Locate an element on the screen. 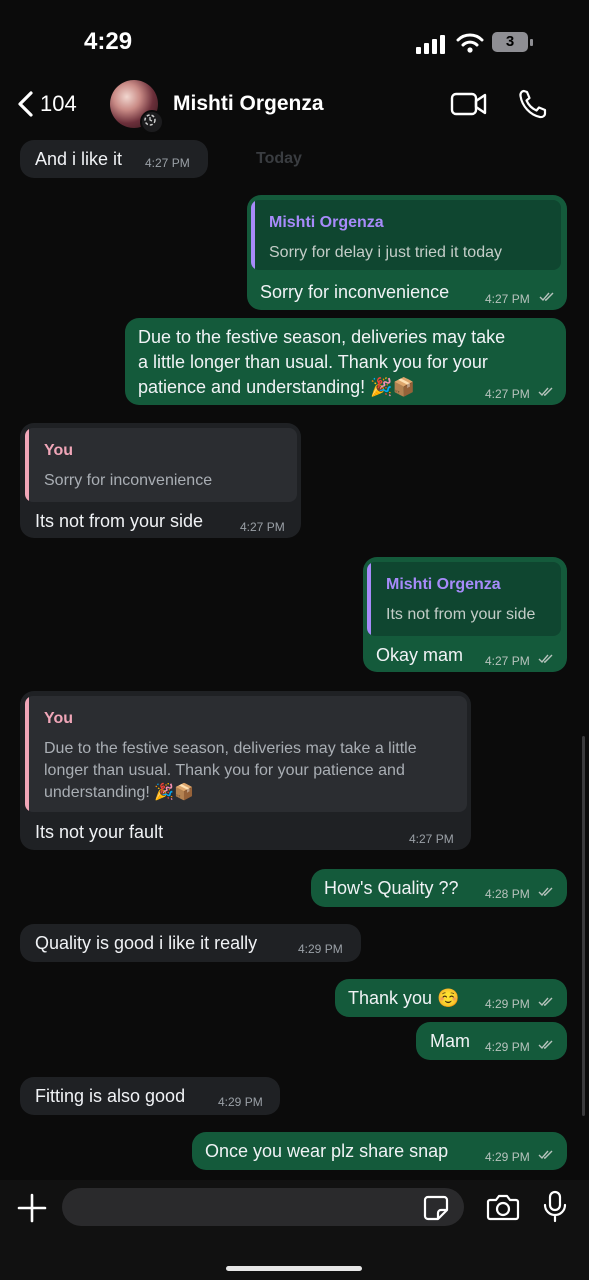 Image resolution: width=589 pixels, height=1280 pixels. status-ring-icon is located at coordinates (152, 122).